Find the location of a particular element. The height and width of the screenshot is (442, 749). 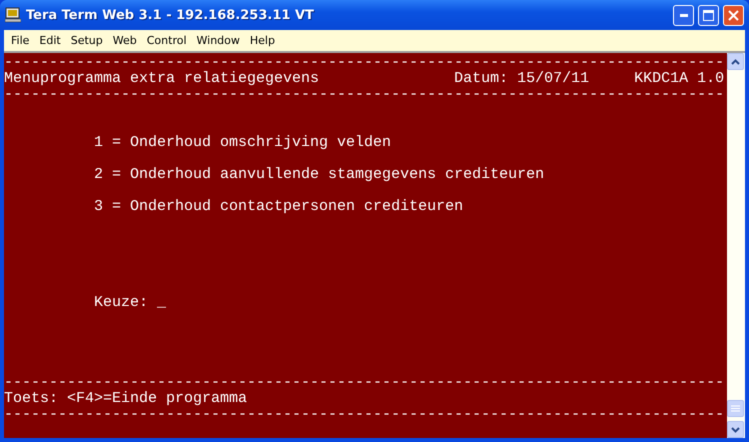

scroll-down-button is located at coordinates (735, 429).